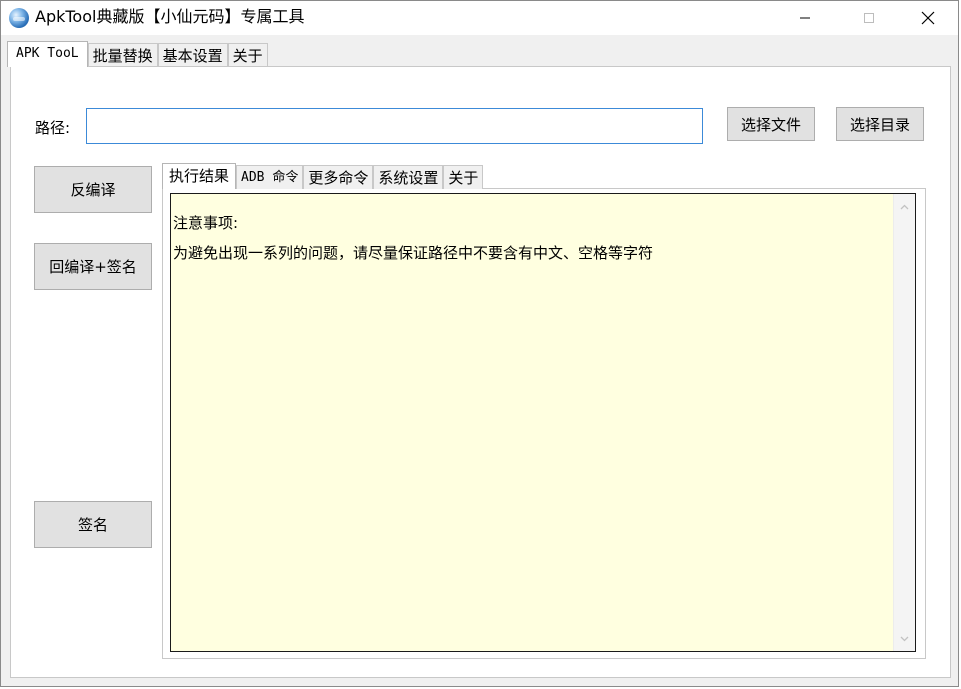 This screenshot has width=961, height=689. Describe the element at coordinates (93, 524) in the screenshot. I see `sign-button: 签名` at that location.